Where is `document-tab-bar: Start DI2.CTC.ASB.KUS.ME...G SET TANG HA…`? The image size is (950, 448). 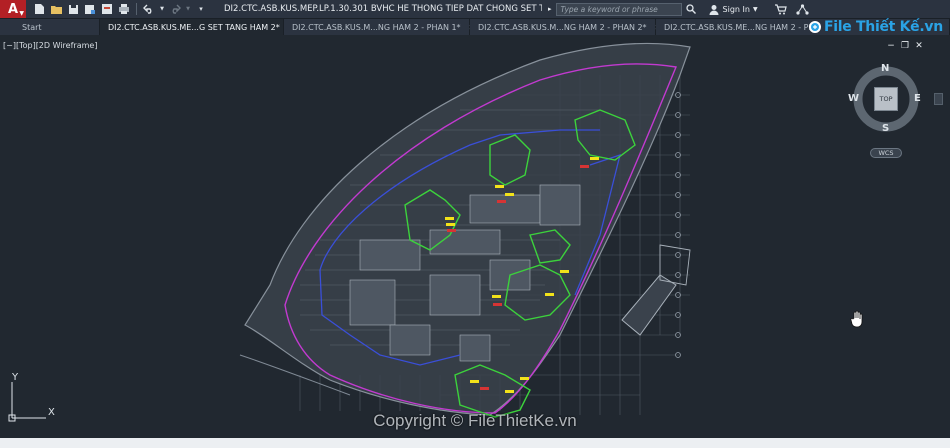 document-tab-bar: Start DI2.CTC.ASB.KUS.ME...G SET TANG HA… is located at coordinates (475, 26).